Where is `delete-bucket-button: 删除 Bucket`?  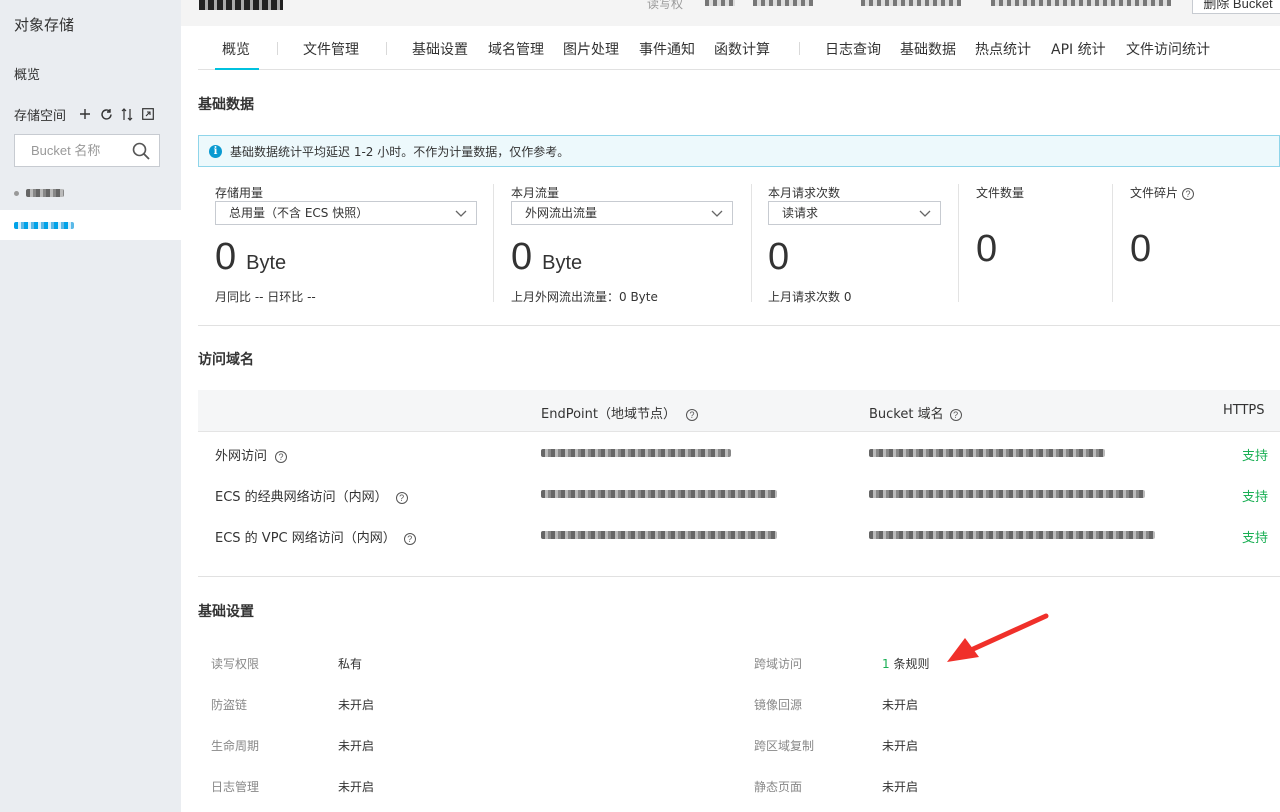 delete-bucket-button: 删除 Bucket is located at coordinates (1236, 7).